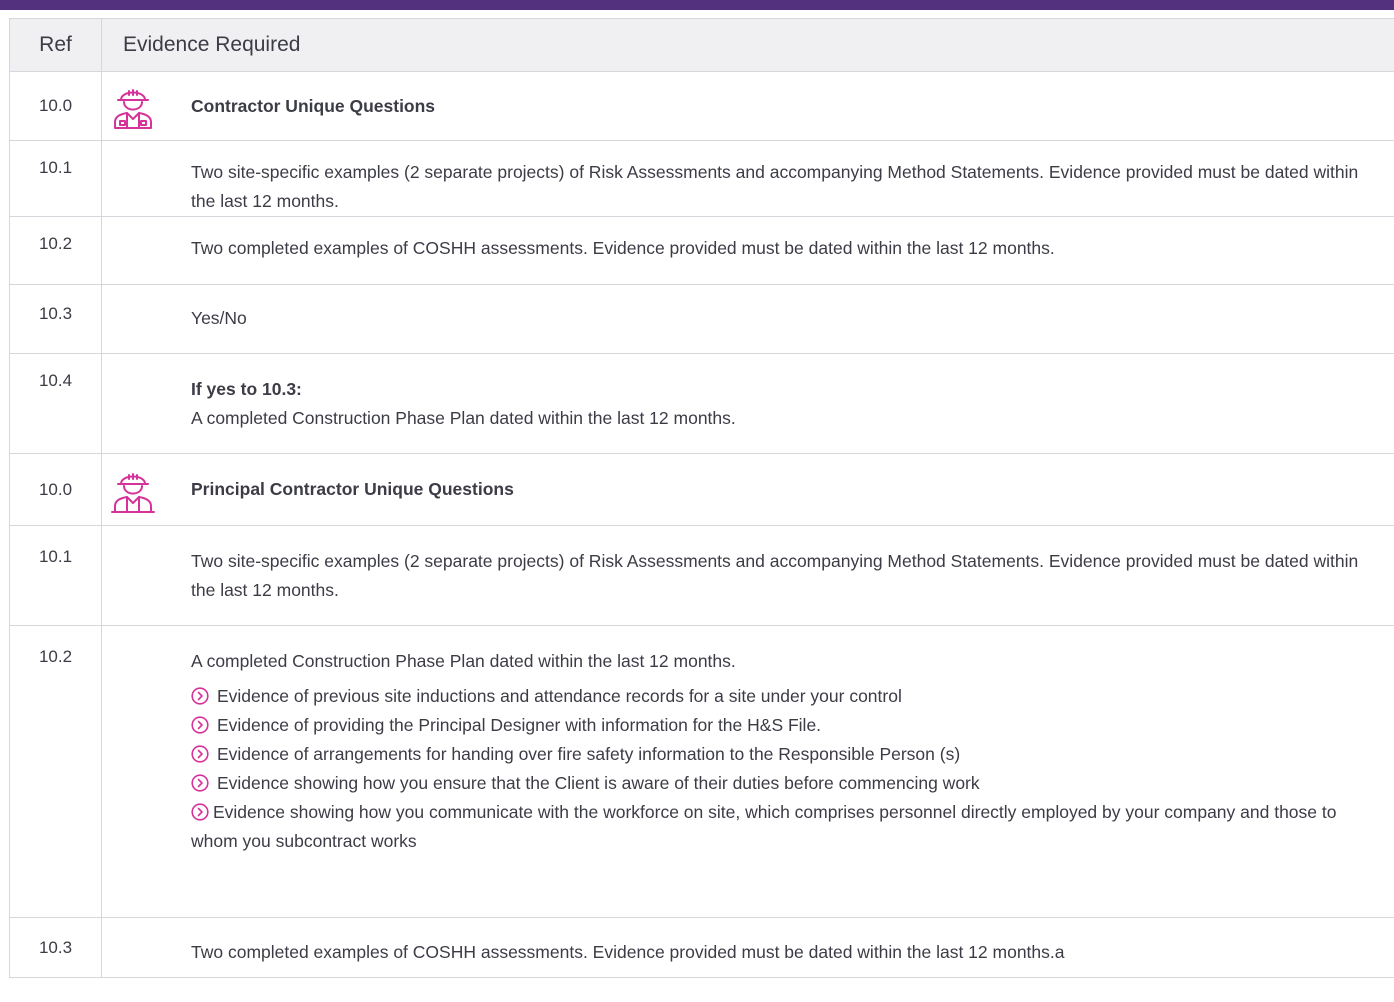 Image resolution: width=1394 pixels, height=1002 pixels. I want to click on section-title: Contractor Unique Questions, so click(313, 105).